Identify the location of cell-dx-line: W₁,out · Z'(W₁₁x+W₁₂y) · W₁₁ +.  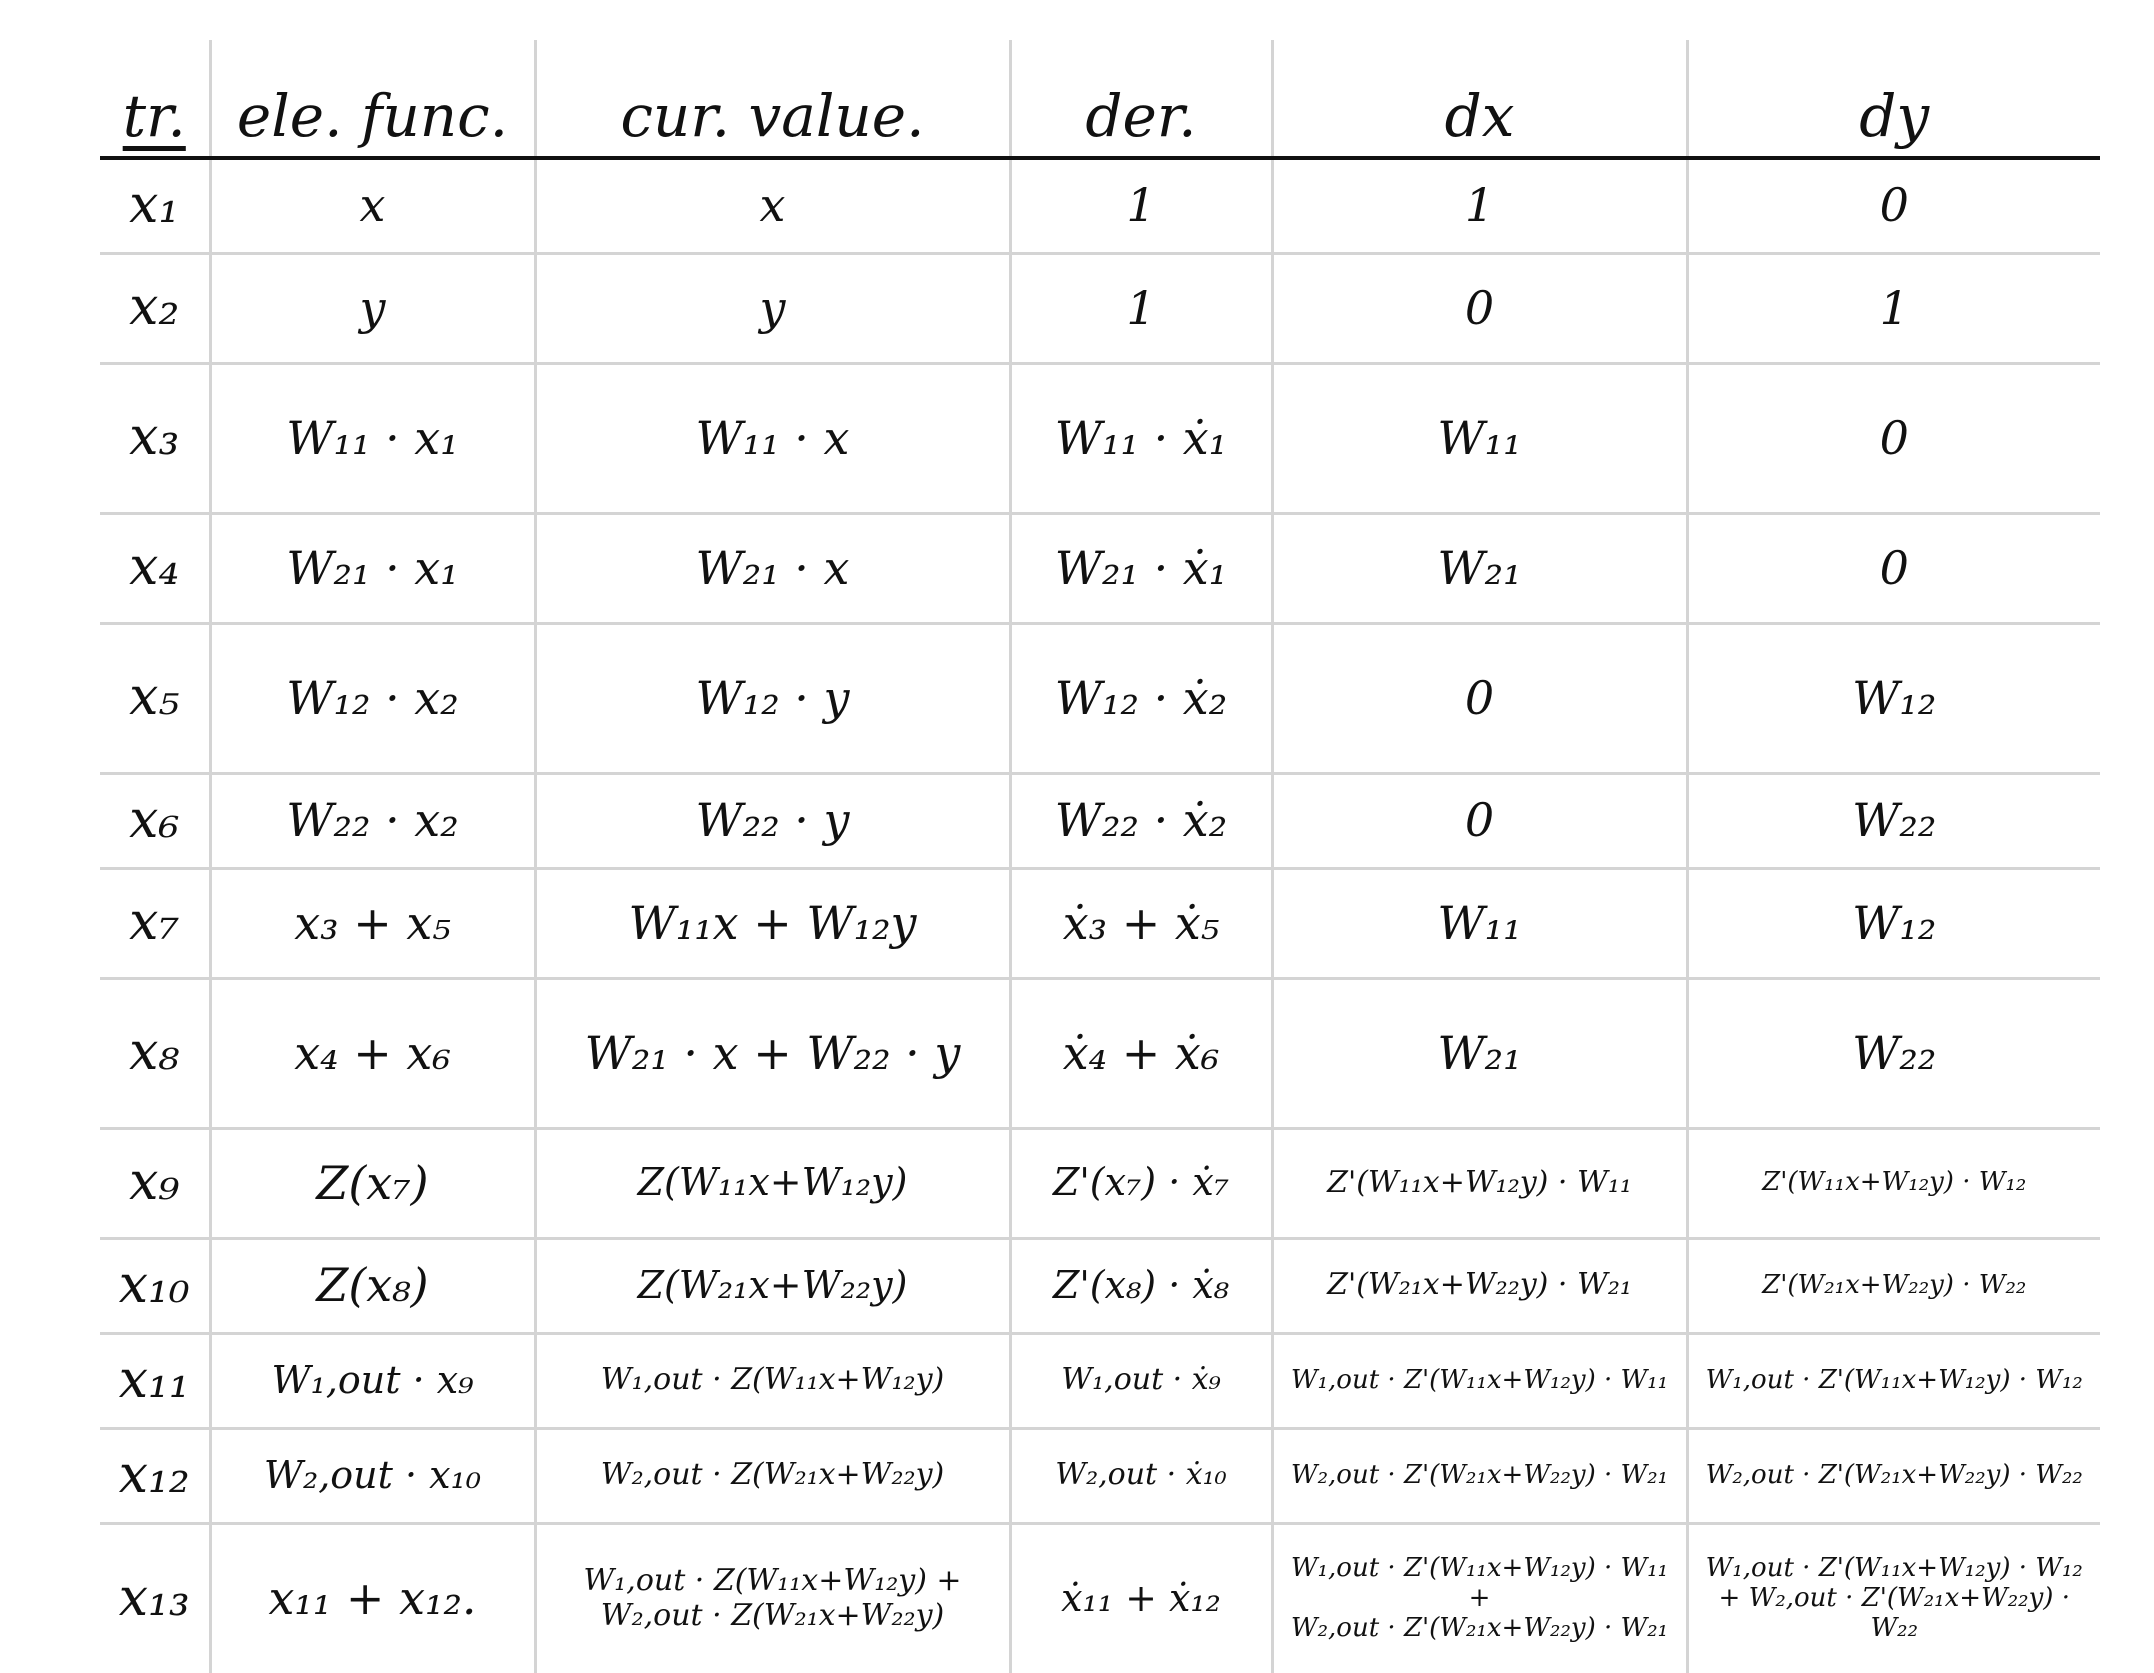
(1479, 1582).